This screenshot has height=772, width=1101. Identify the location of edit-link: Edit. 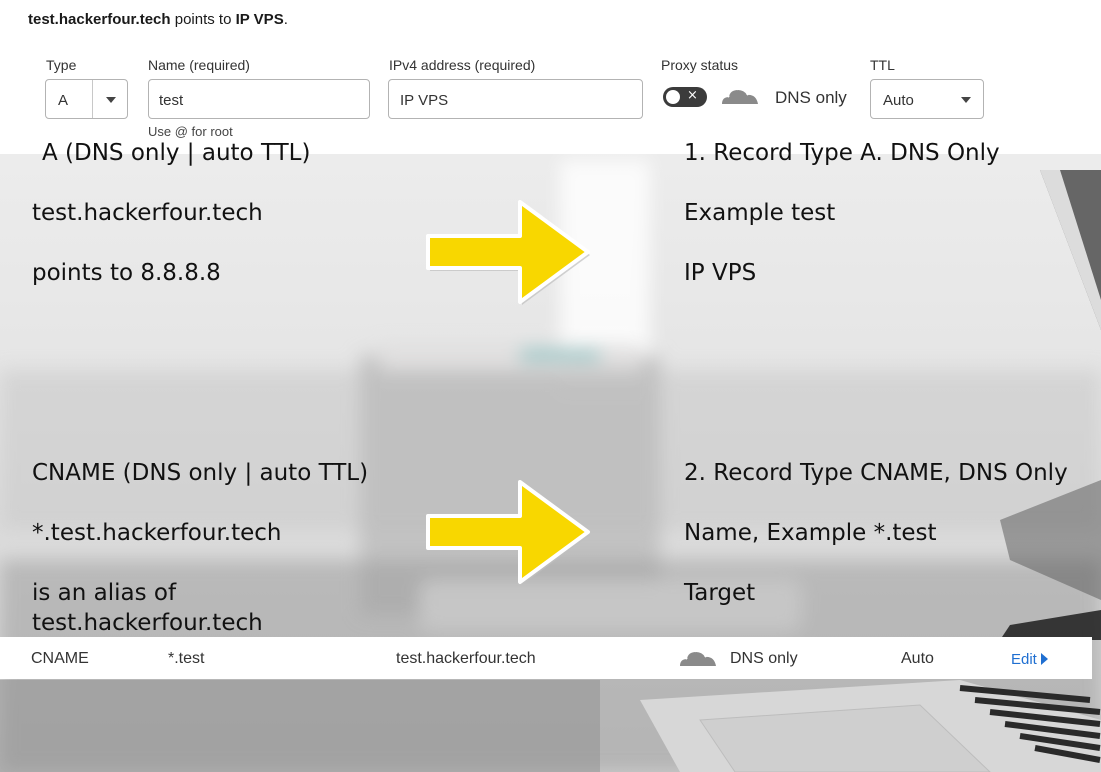
(1029, 659).